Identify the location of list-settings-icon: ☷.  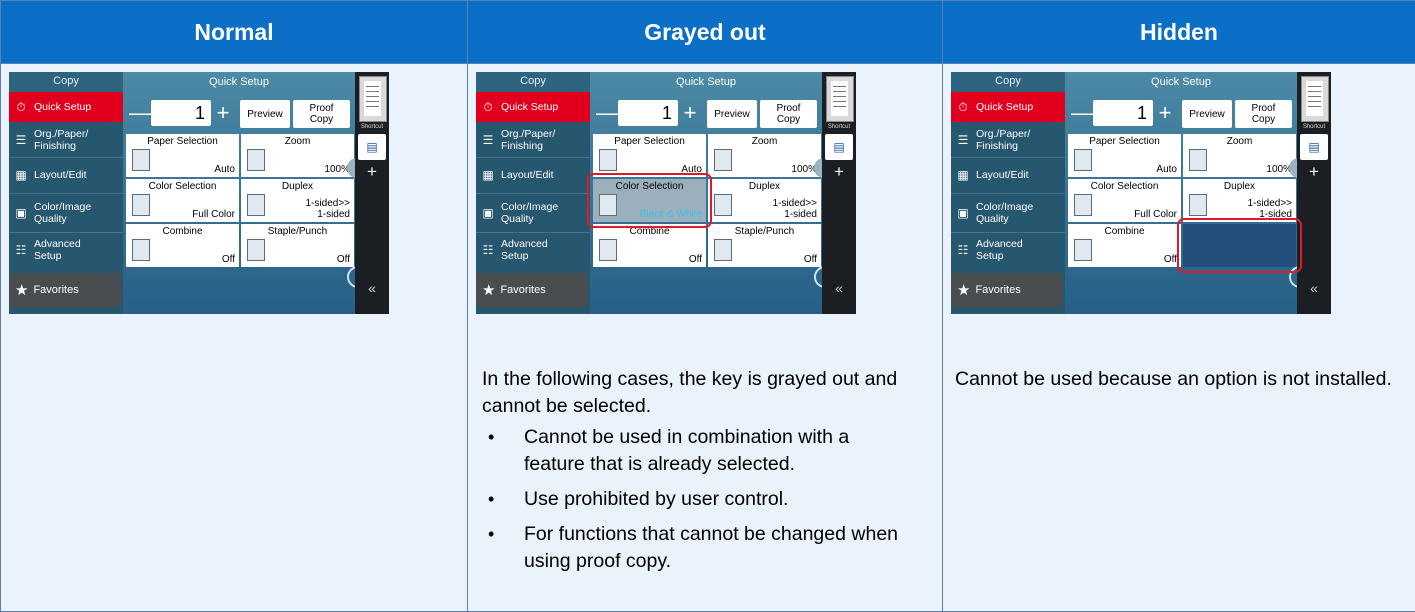
(488, 250).